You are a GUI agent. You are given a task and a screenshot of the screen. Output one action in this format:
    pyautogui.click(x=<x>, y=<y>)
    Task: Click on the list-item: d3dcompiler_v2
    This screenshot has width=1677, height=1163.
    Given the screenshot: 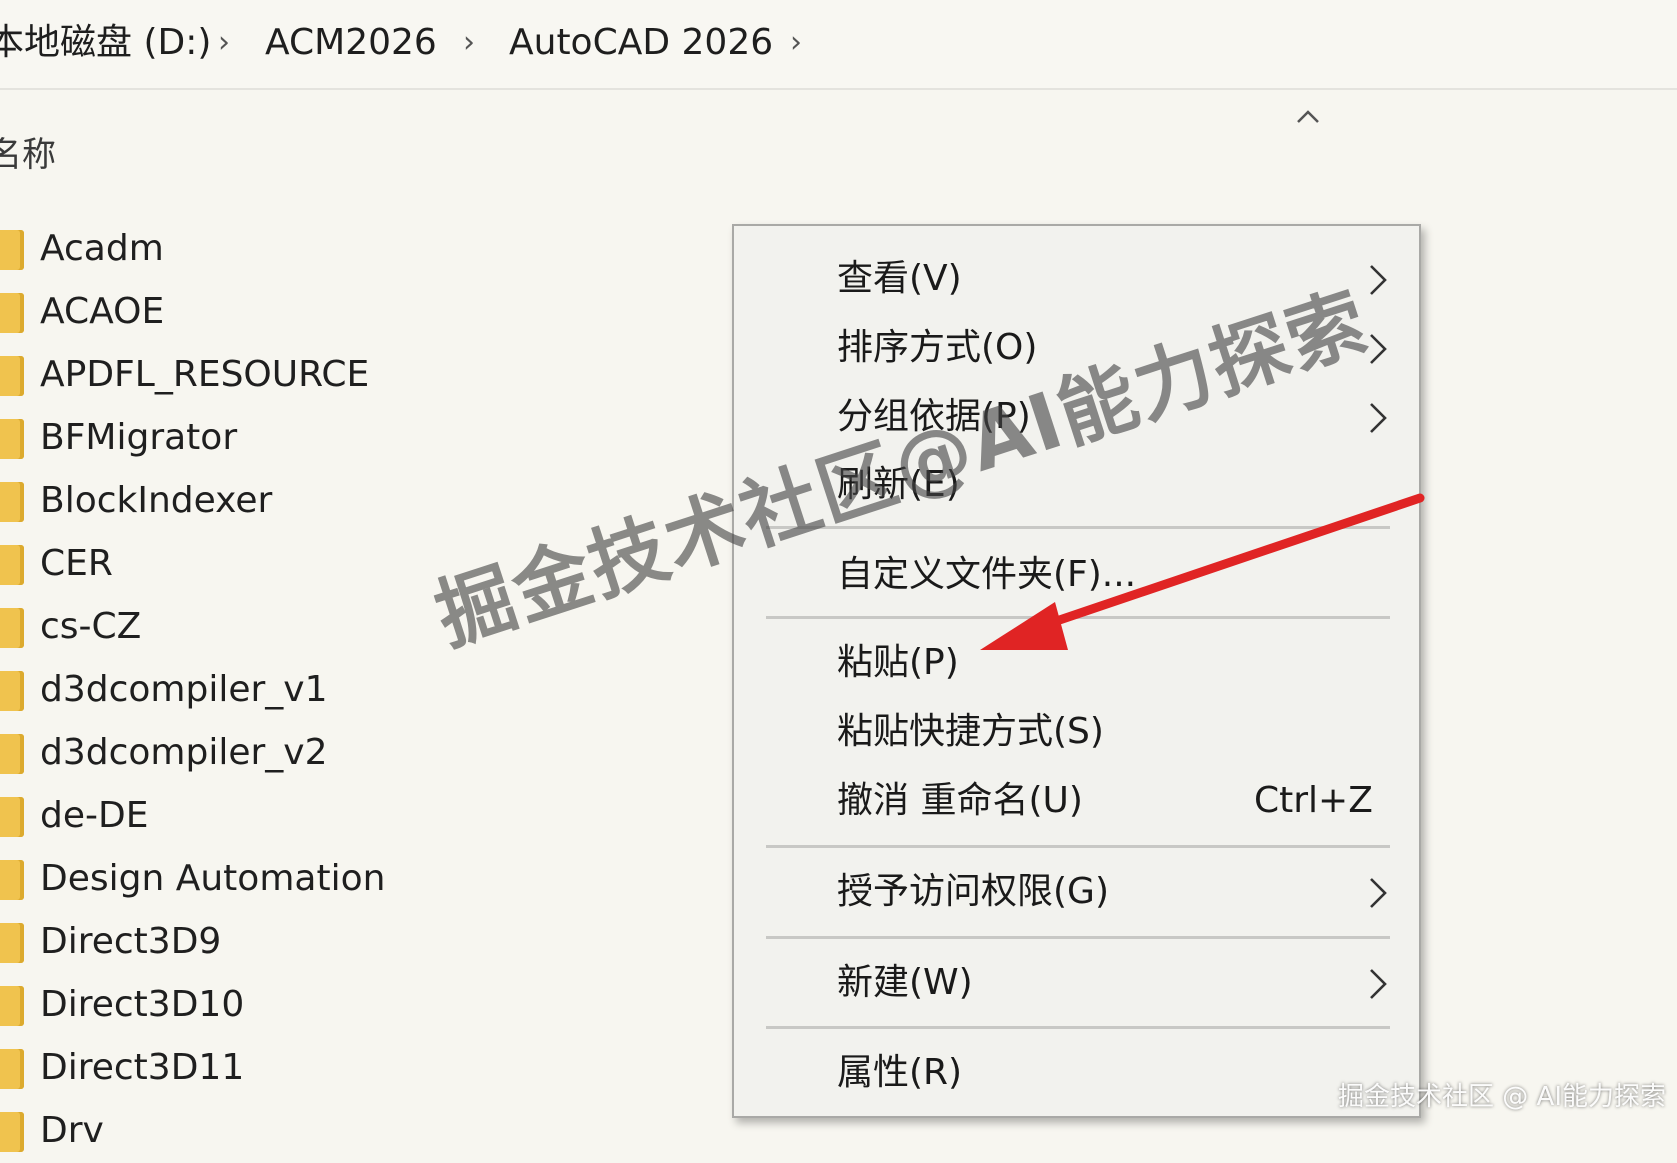 What is the action you would take?
    pyautogui.click(x=300, y=753)
    